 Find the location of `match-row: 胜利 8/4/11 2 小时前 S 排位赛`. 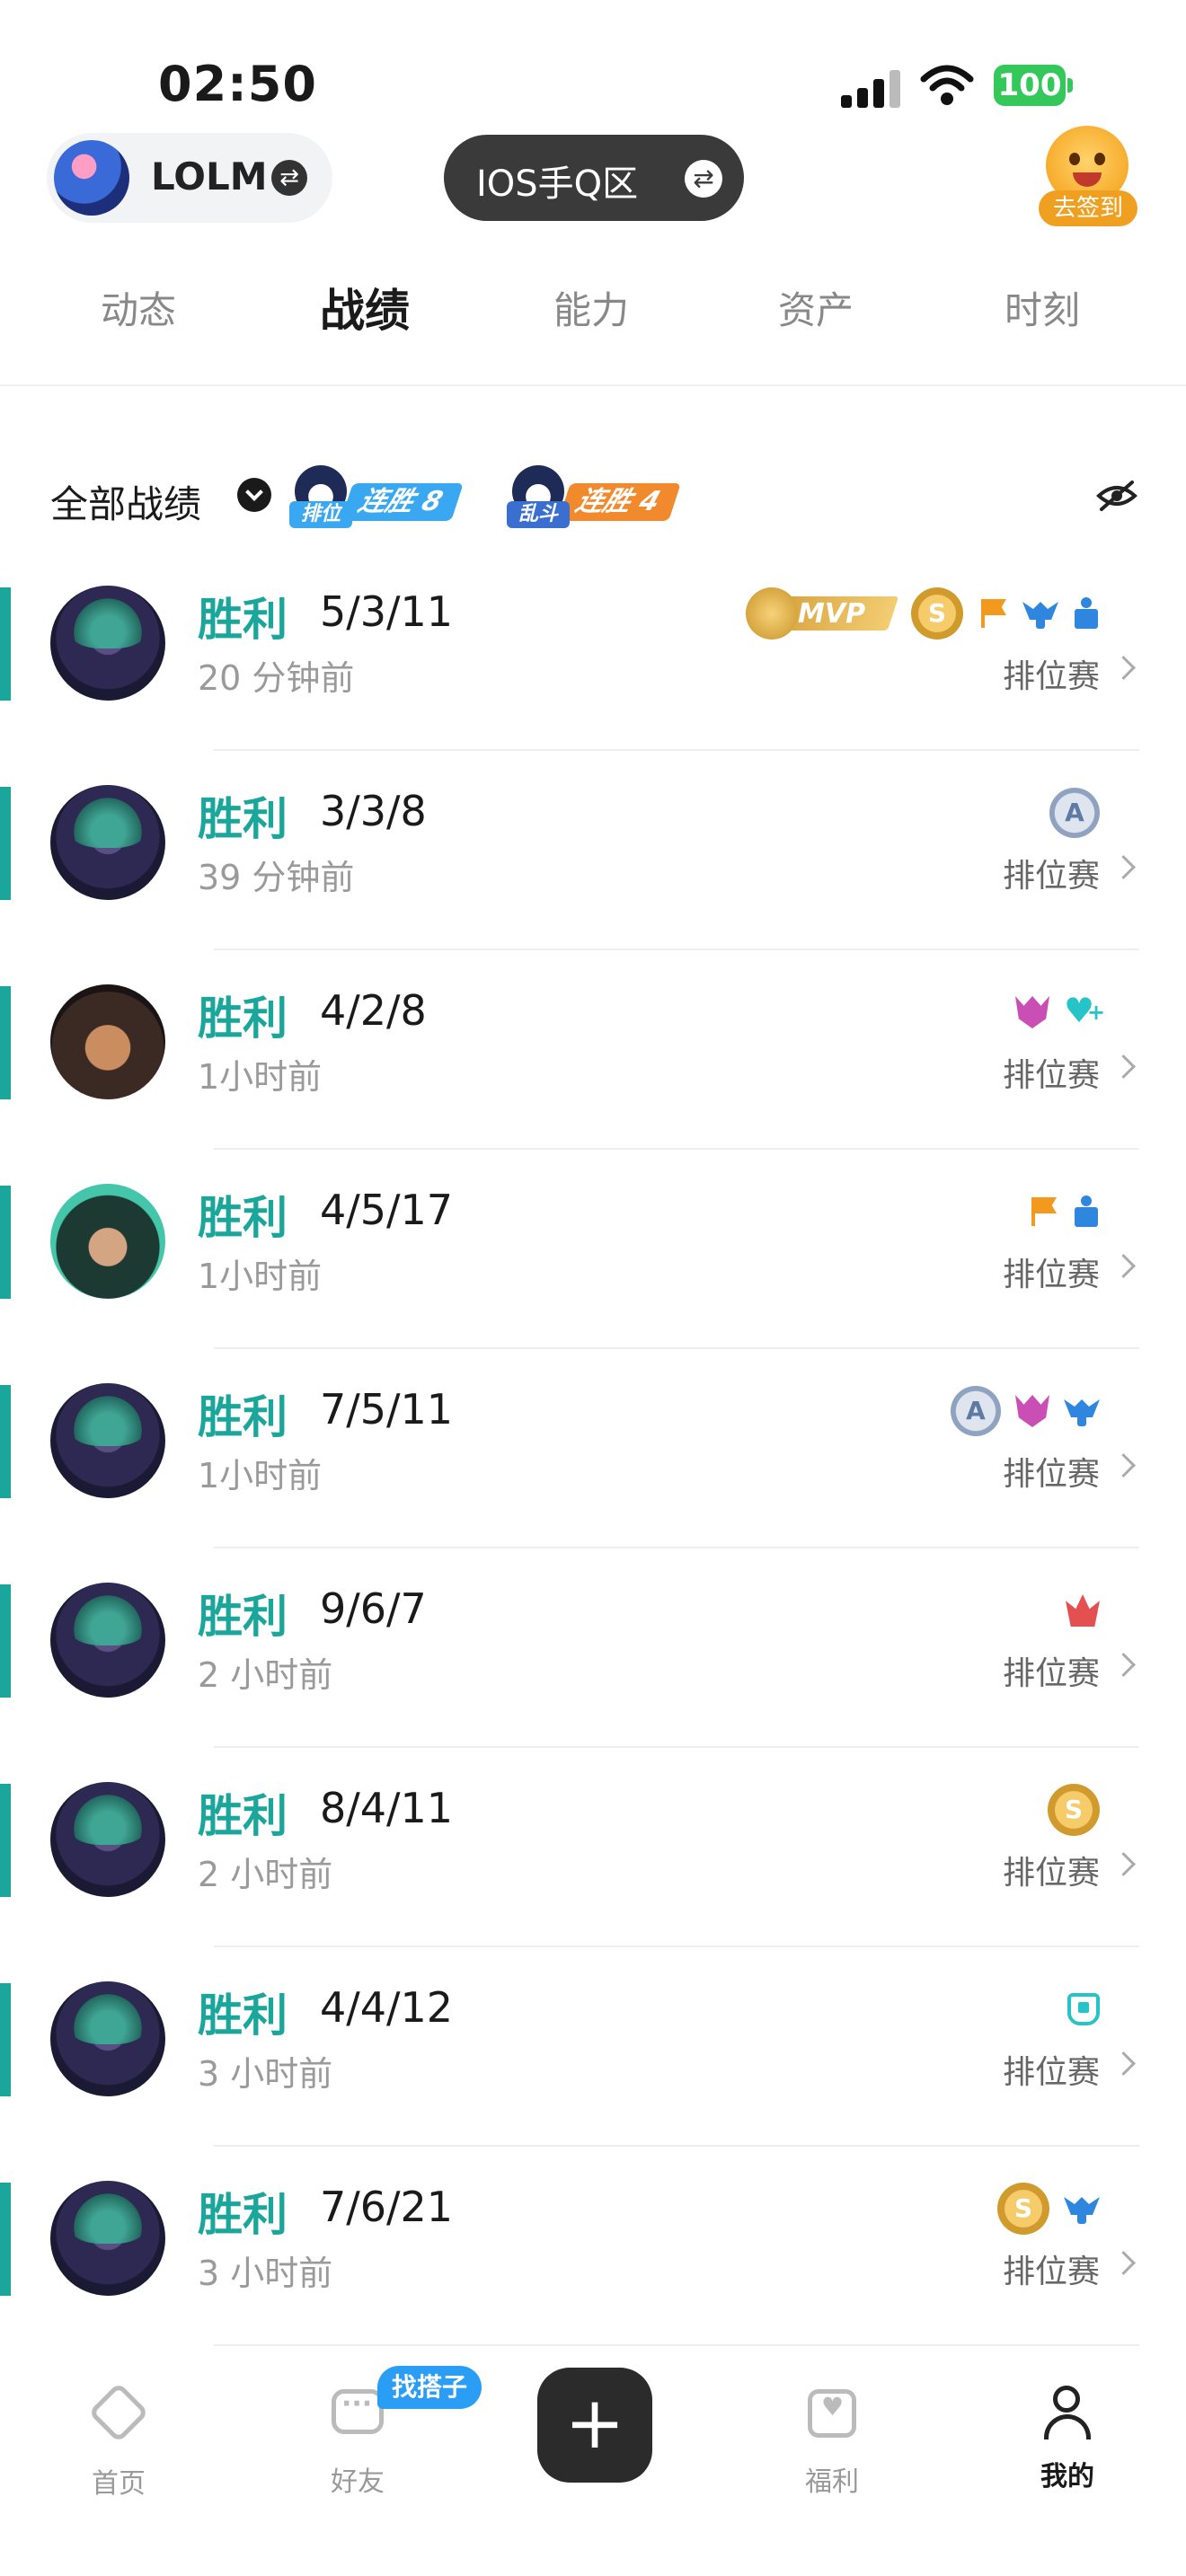

match-row: 胜利 8/4/11 2 小时前 S 排位赛 is located at coordinates (593, 1878).